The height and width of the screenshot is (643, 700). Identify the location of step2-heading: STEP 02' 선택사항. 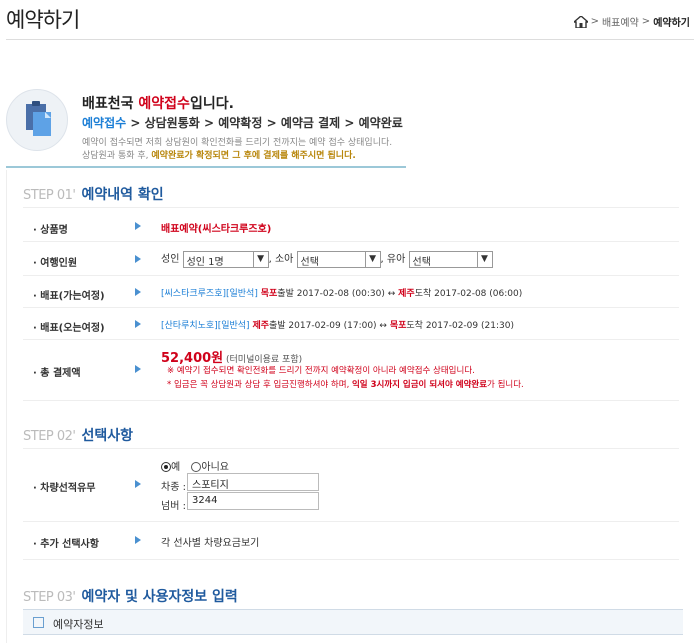
(78, 436).